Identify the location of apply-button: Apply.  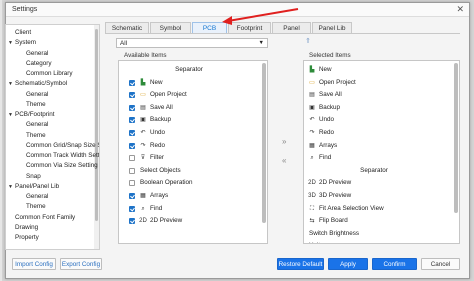
(348, 264).